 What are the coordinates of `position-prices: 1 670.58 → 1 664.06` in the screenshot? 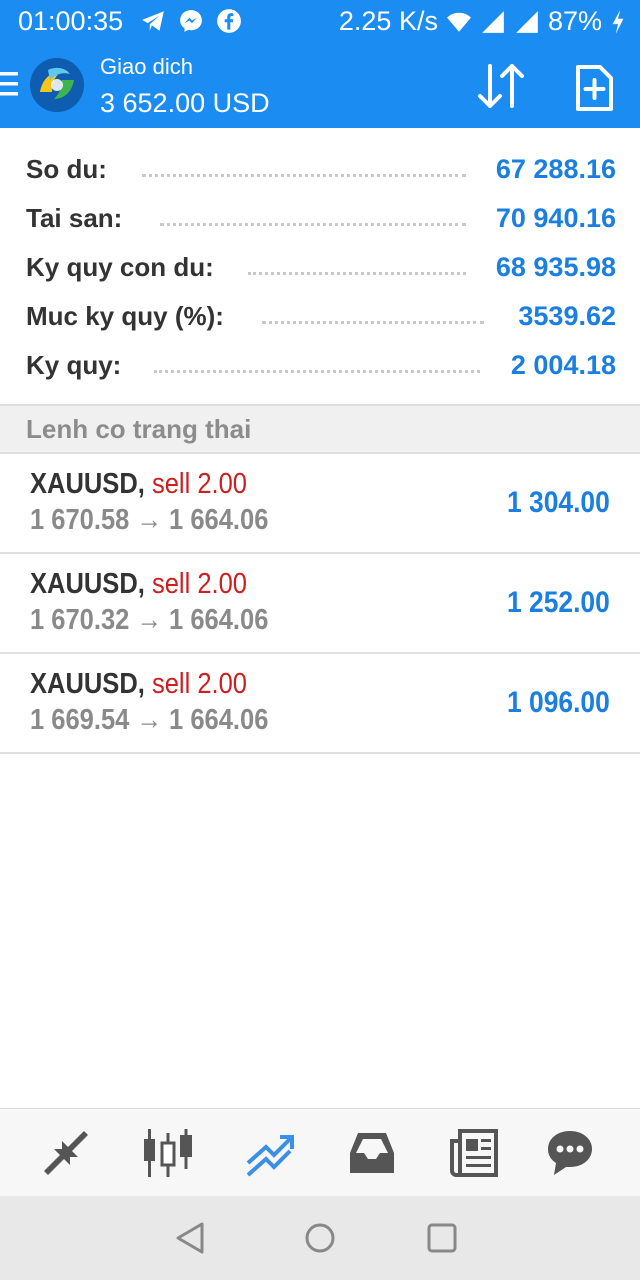 It's located at (149, 520).